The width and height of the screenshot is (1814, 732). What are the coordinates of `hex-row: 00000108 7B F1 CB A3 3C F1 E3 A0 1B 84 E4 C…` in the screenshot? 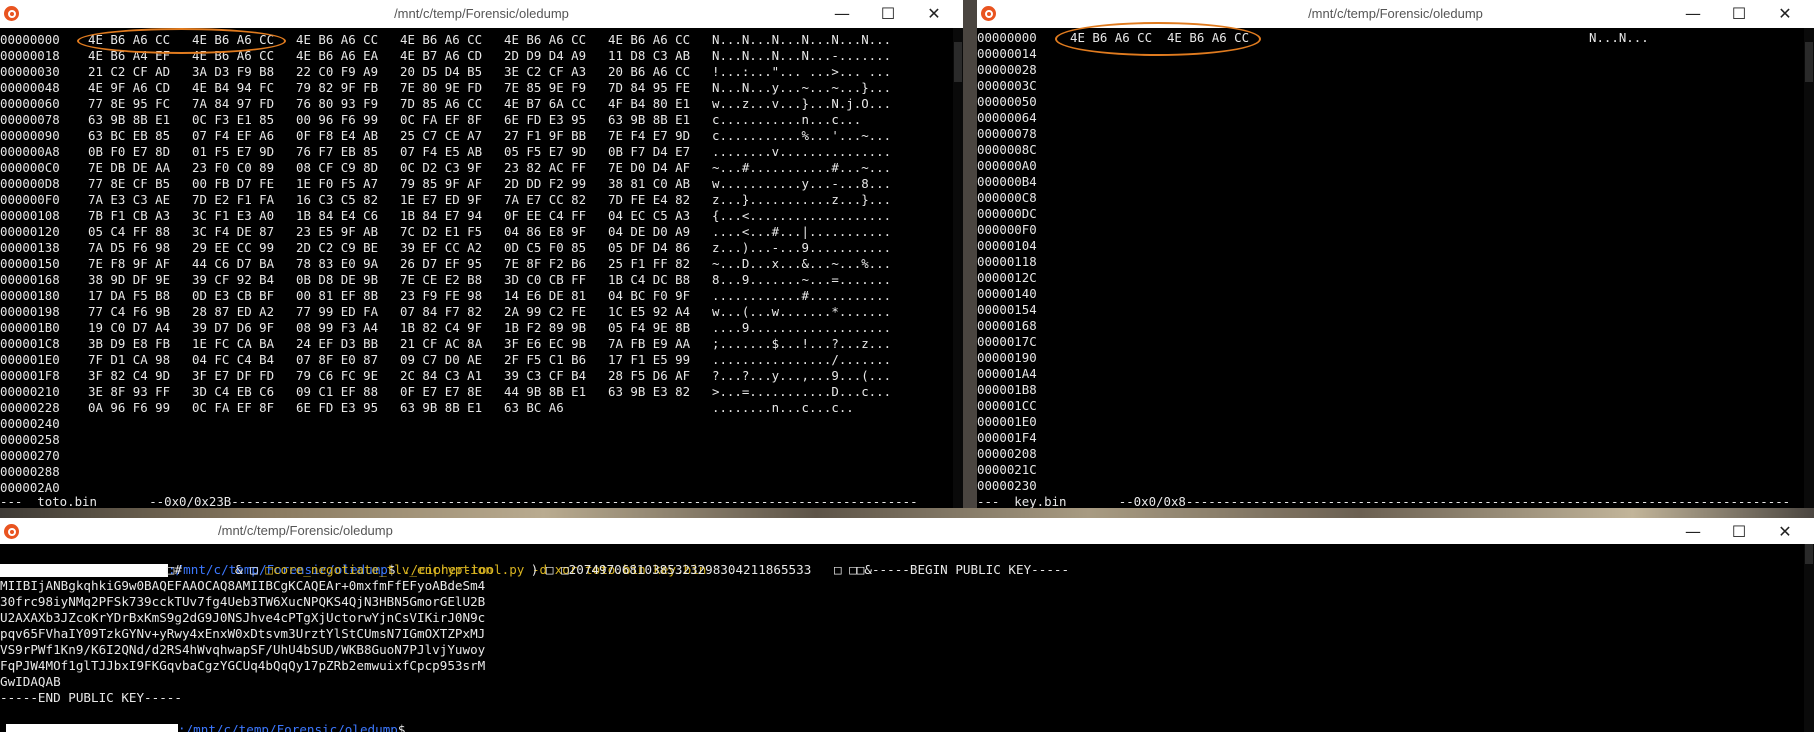 It's located at (475, 216).